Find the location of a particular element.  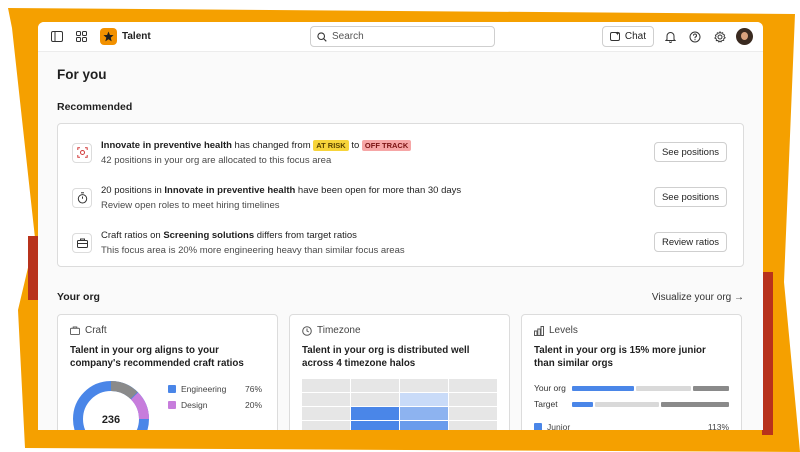

top-bar: Talent Search Chat is located at coordinates (400, 37).